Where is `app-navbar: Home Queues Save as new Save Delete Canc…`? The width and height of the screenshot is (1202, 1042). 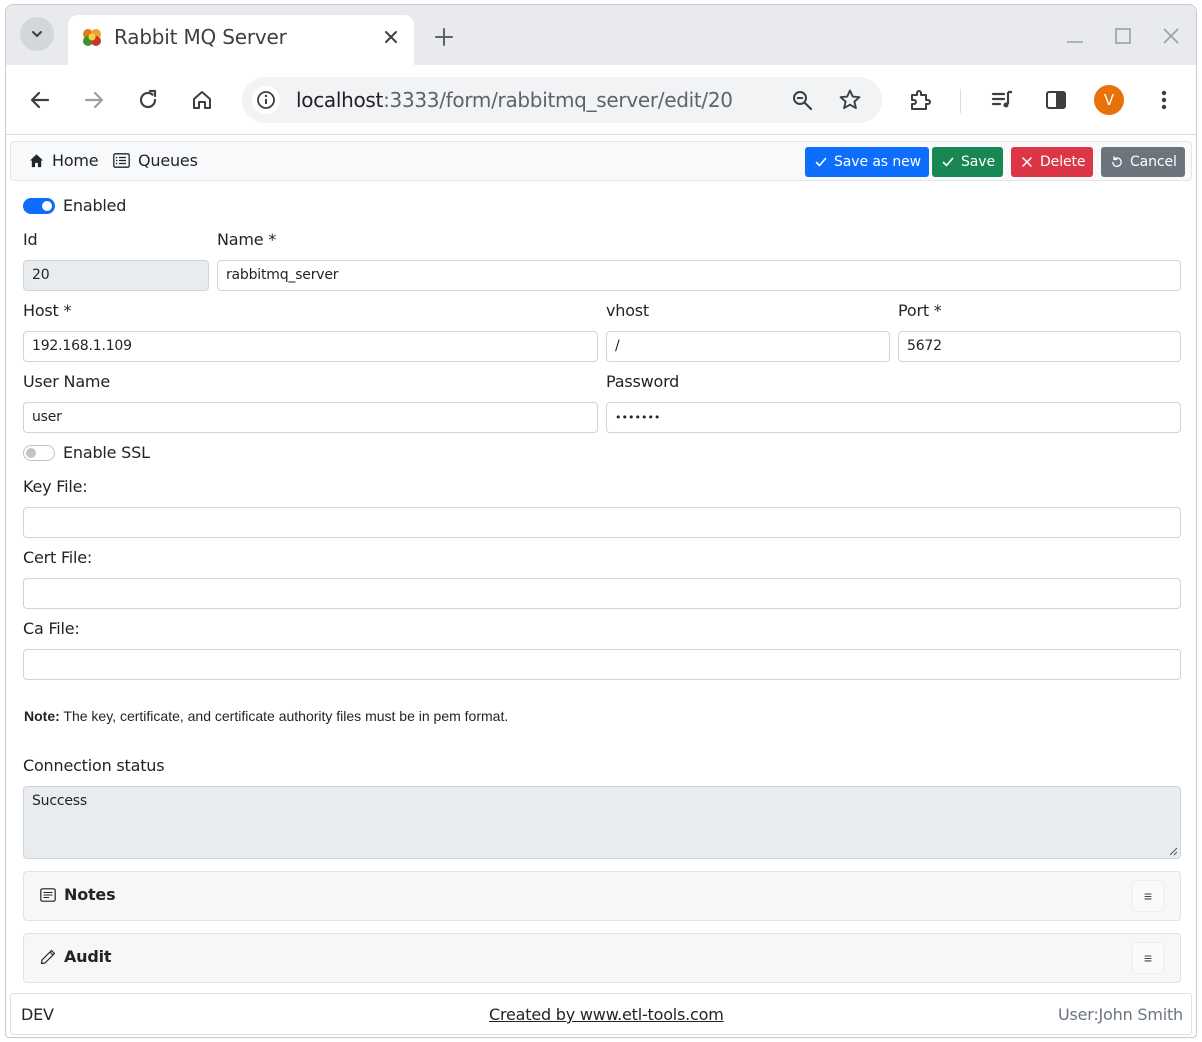 app-navbar: Home Queues Save as new Save Delete Canc… is located at coordinates (601, 161).